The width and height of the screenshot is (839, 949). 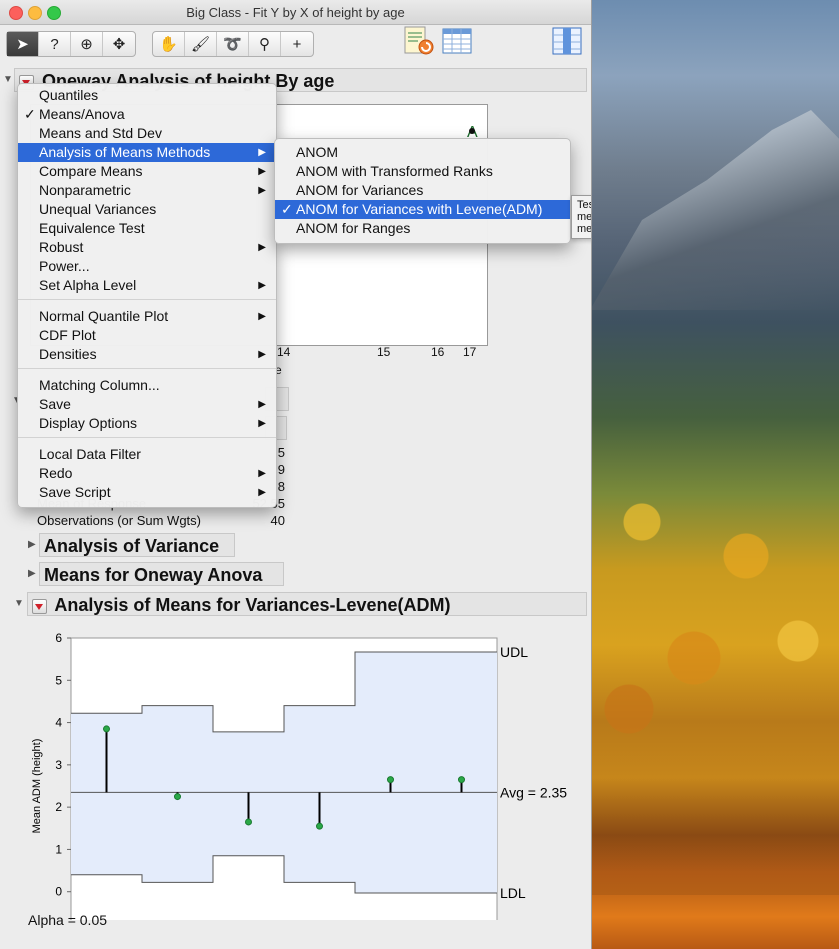 I want to click on lasso-tool-button: ➰, so click(x=233, y=44).